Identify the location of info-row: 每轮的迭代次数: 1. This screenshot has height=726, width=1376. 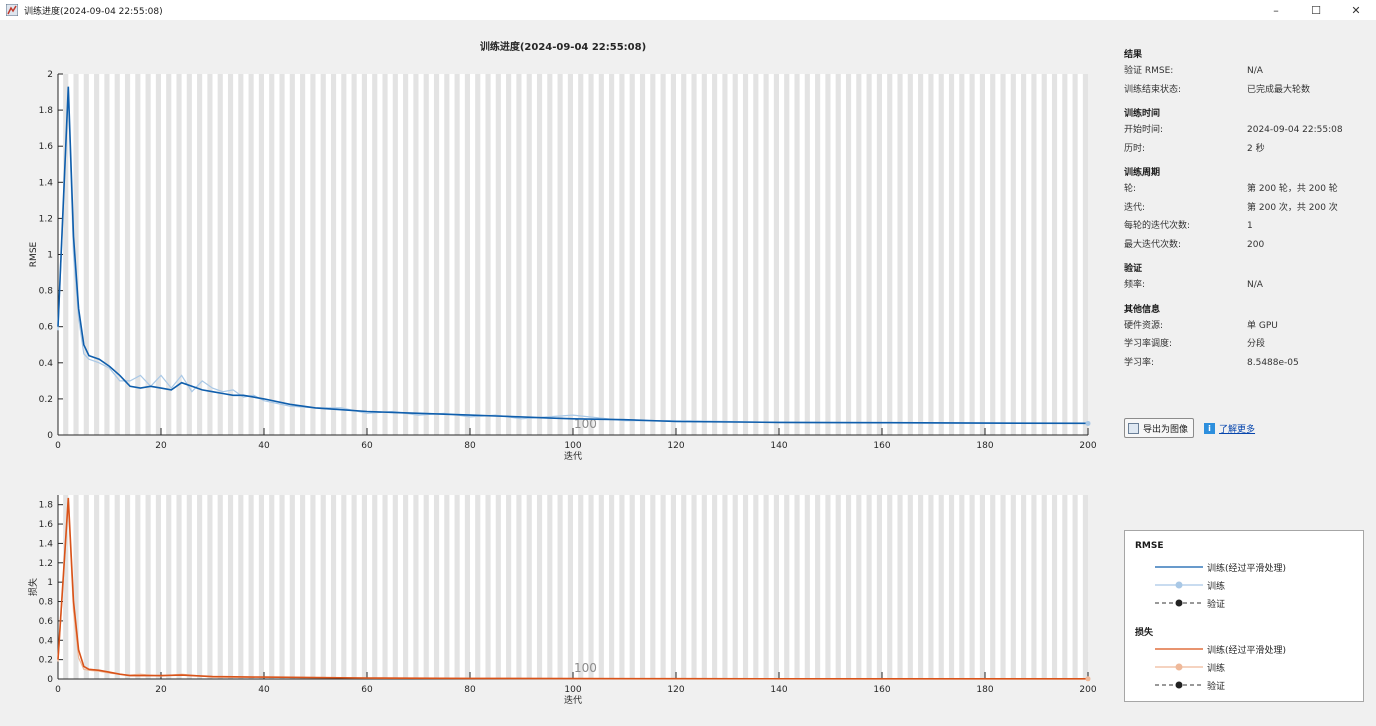
(1244, 226).